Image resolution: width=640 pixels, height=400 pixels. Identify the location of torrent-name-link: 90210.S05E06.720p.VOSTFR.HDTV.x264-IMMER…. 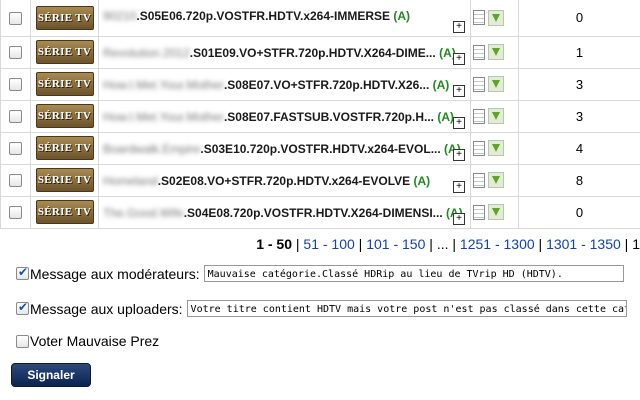
(256, 16).